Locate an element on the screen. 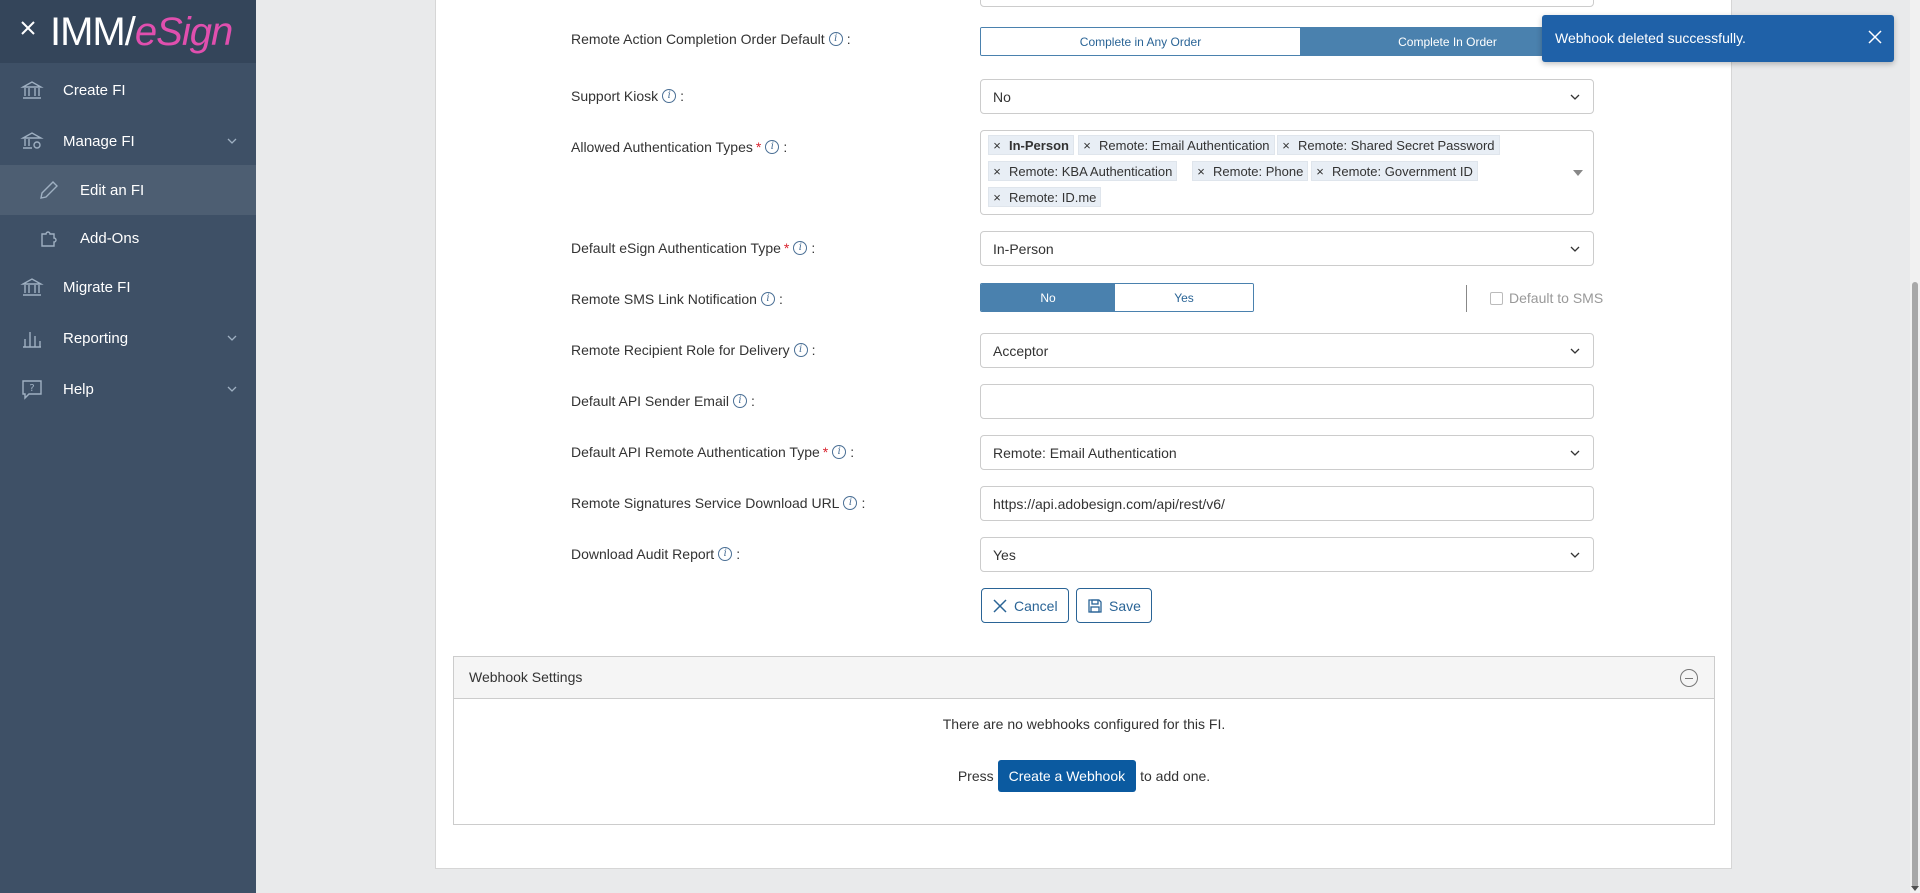 The width and height of the screenshot is (1920, 893). sidebar-item-label: Edit an FI is located at coordinates (112, 190).